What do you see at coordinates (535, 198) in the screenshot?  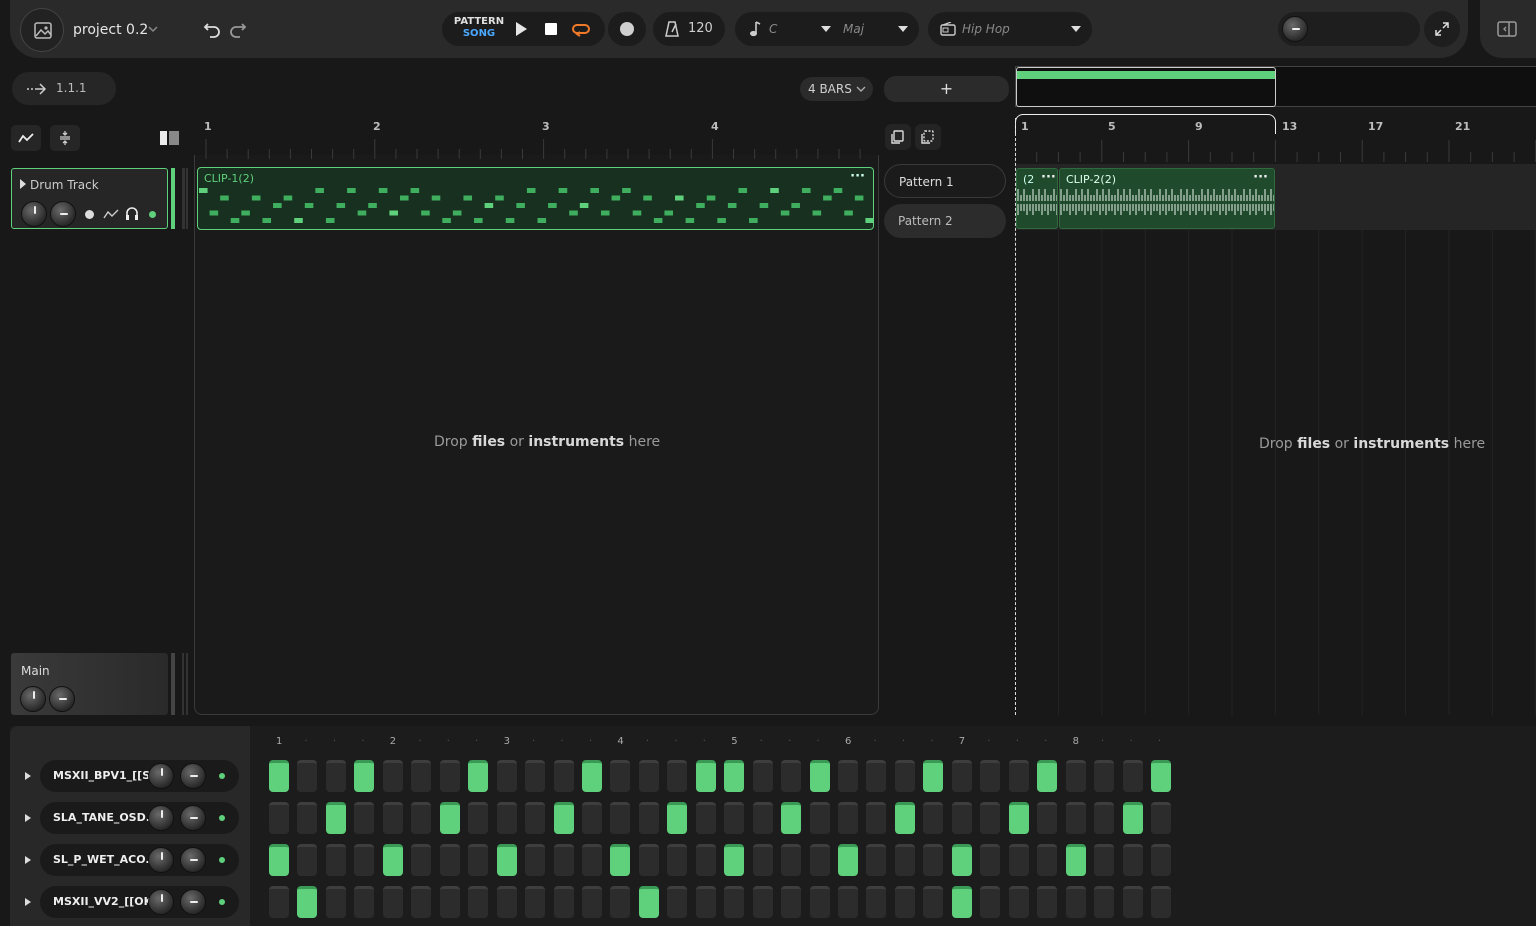 I see `clip-1: CLIP-1(2) ···` at bounding box center [535, 198].